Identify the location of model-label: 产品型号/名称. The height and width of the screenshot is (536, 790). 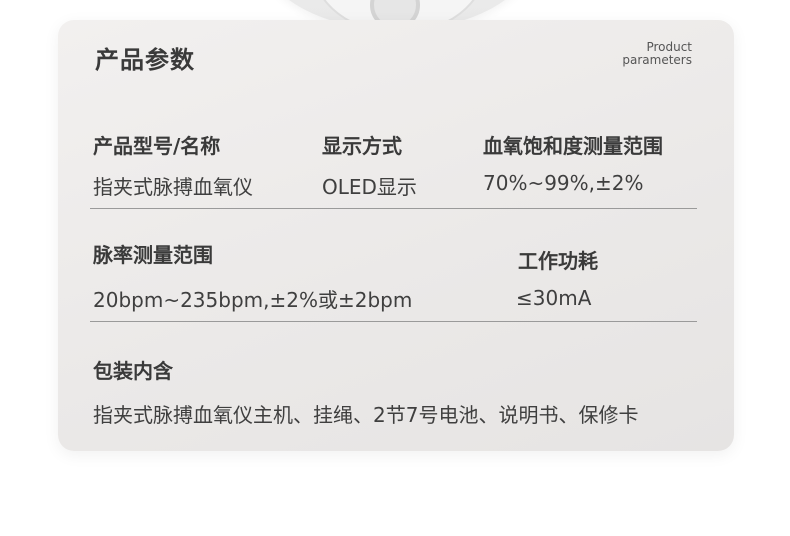
(157, 146).